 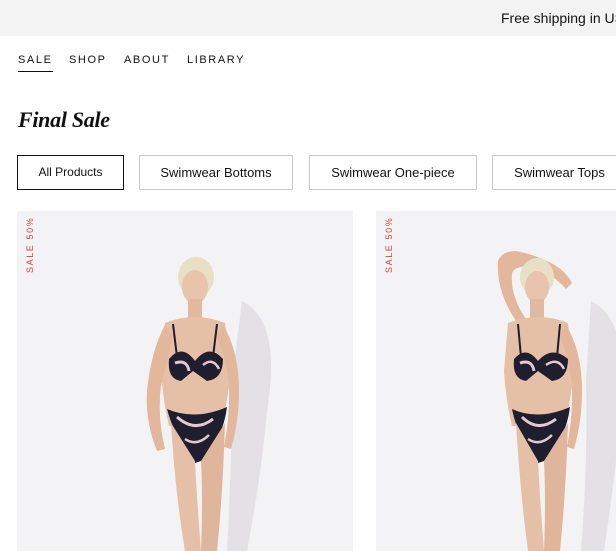 What do you see at coordinates (216, 172) in the screenshot?
I see `filter-swimwear-bottoms: Swimwear Bottoms` at bounding box center [216, 172].